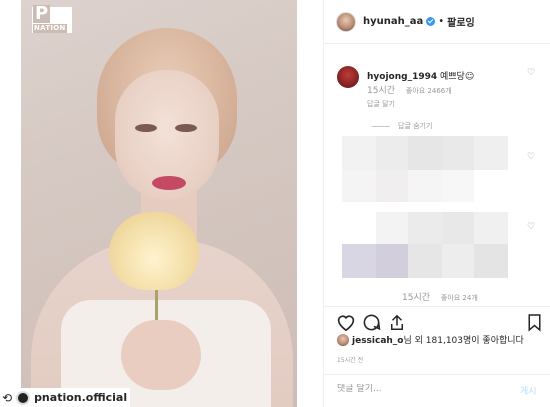 The width and height of the screenshot is (550, 407). What do you see at coordinates (52, 18) in the screenshot?
I see `pnation-logo: P NATION` at bounding box center [52, 18].